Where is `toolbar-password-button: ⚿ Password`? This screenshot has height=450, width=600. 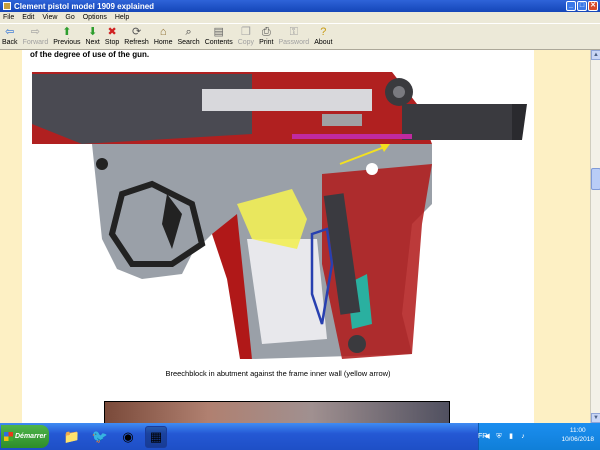 toolbar-password-button: ⚿ Password is located at coordinates (293, 35).